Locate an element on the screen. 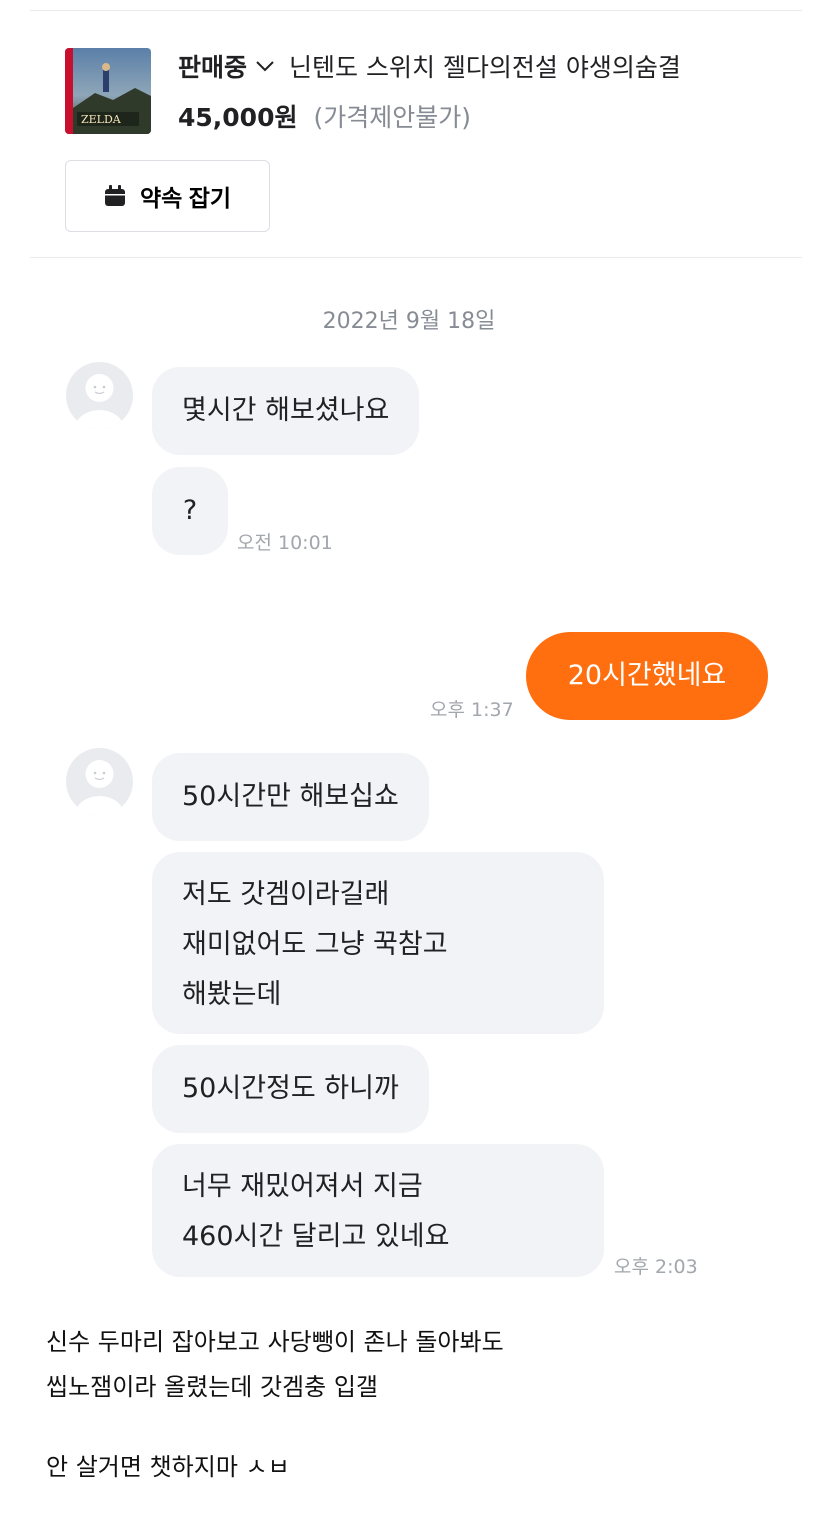  message-line: 460시간 달리고 있네요 is located at coordinates (316, 1236).